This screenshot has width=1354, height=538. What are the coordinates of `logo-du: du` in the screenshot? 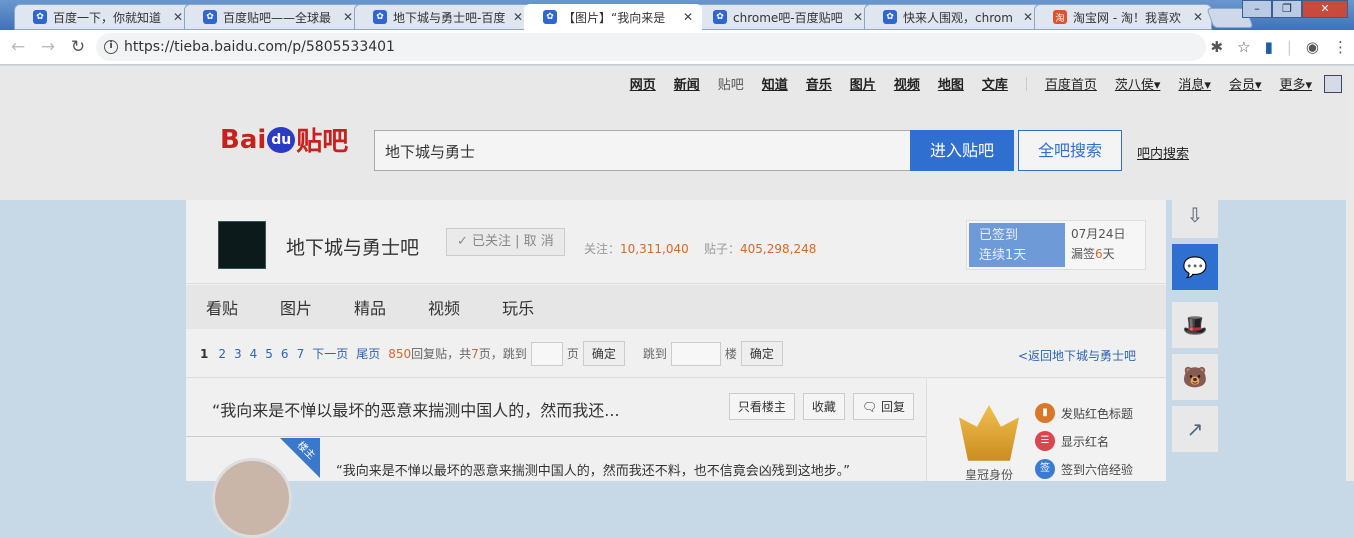 It's located at (281, 139).